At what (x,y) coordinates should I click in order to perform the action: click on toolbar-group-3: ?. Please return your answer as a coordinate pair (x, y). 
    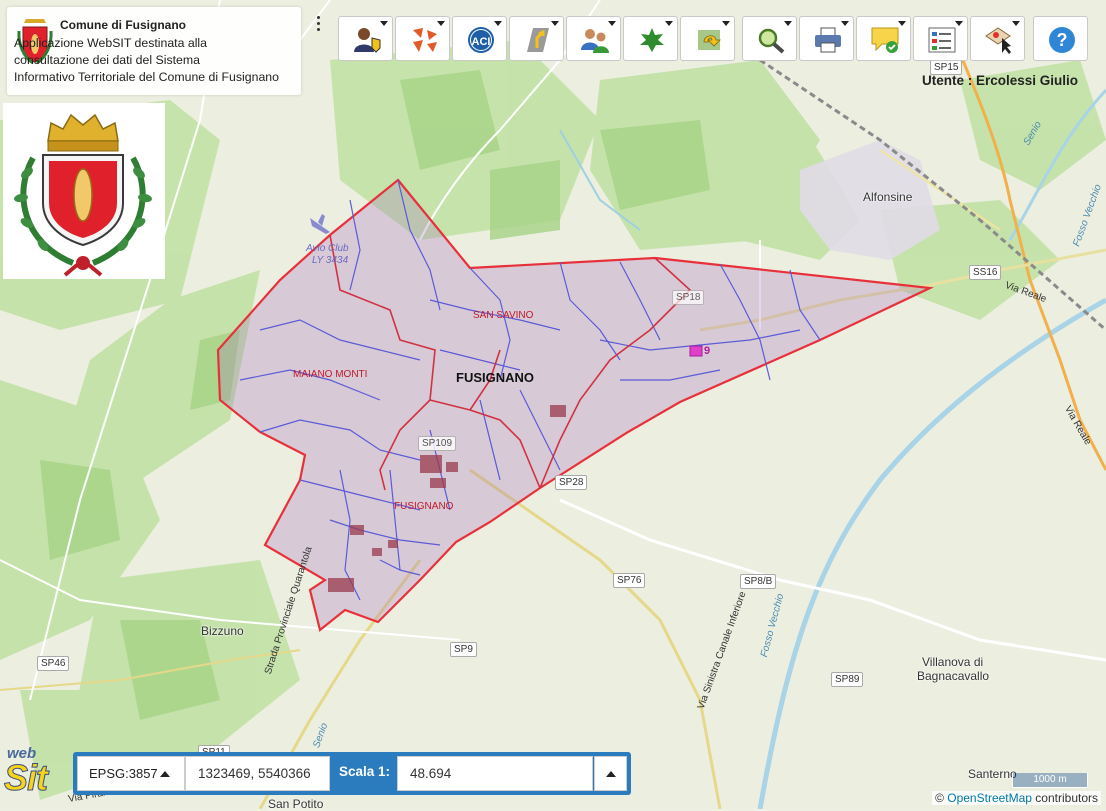
    Looking at the image, I should click on (1060, 38).